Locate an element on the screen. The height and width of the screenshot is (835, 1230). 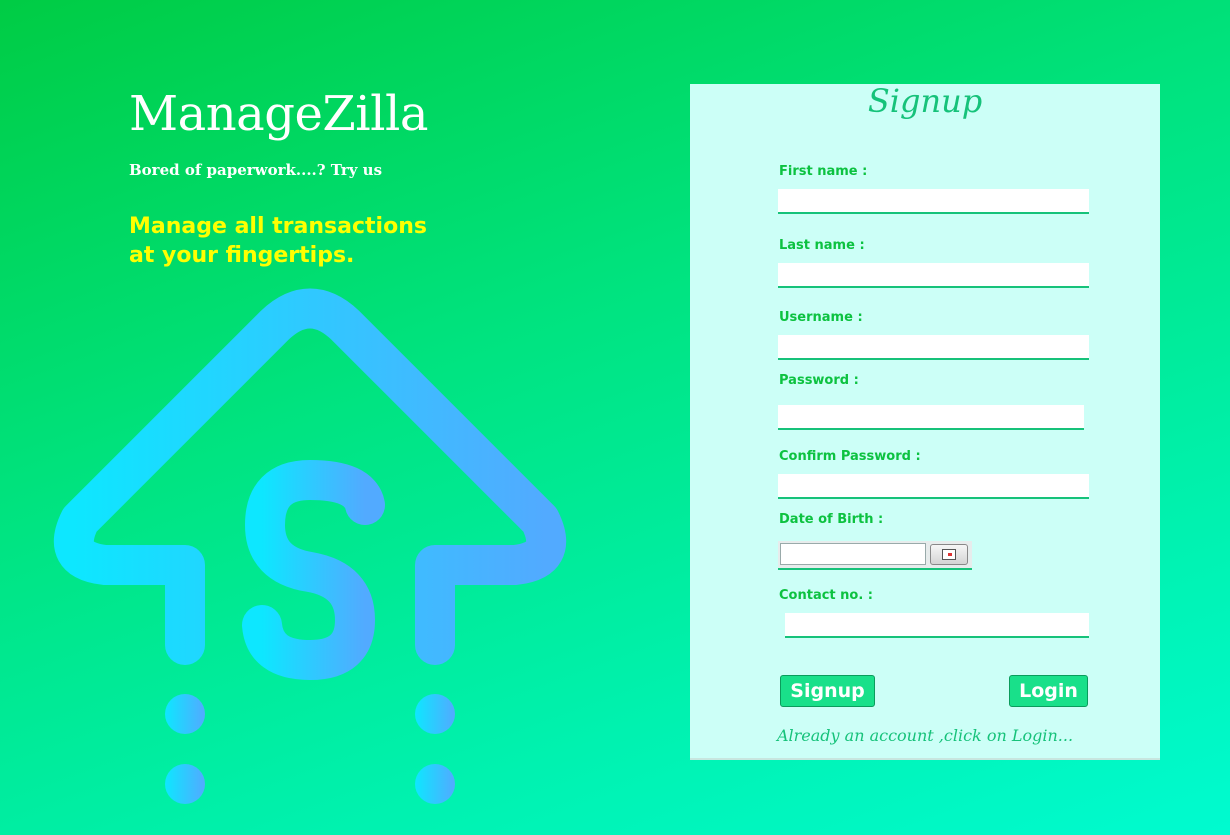
dob-field is located at coordinates (853, 554).